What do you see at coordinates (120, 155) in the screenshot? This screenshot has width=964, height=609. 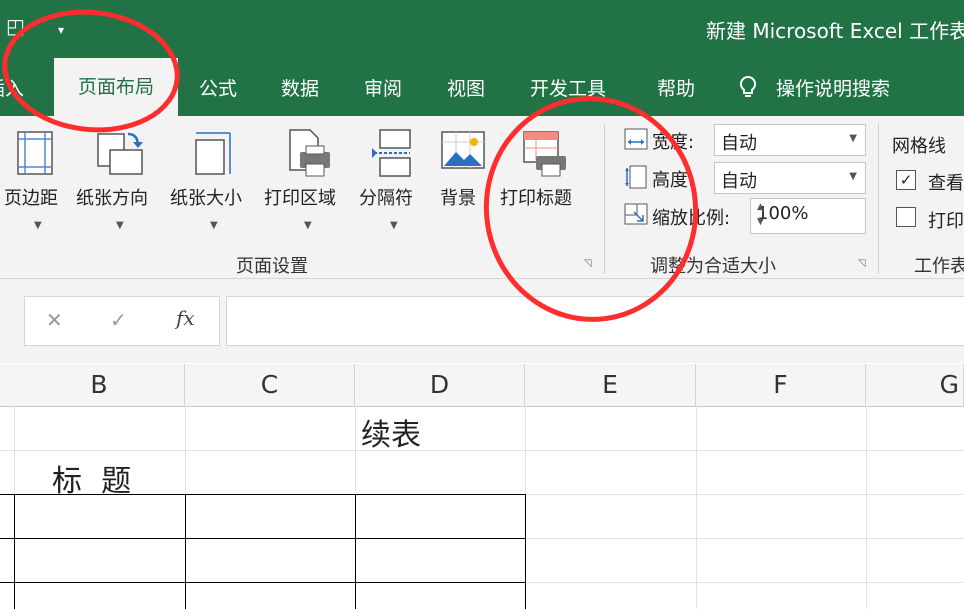 I see `orientation-icon` at bounding box center [120, 155].